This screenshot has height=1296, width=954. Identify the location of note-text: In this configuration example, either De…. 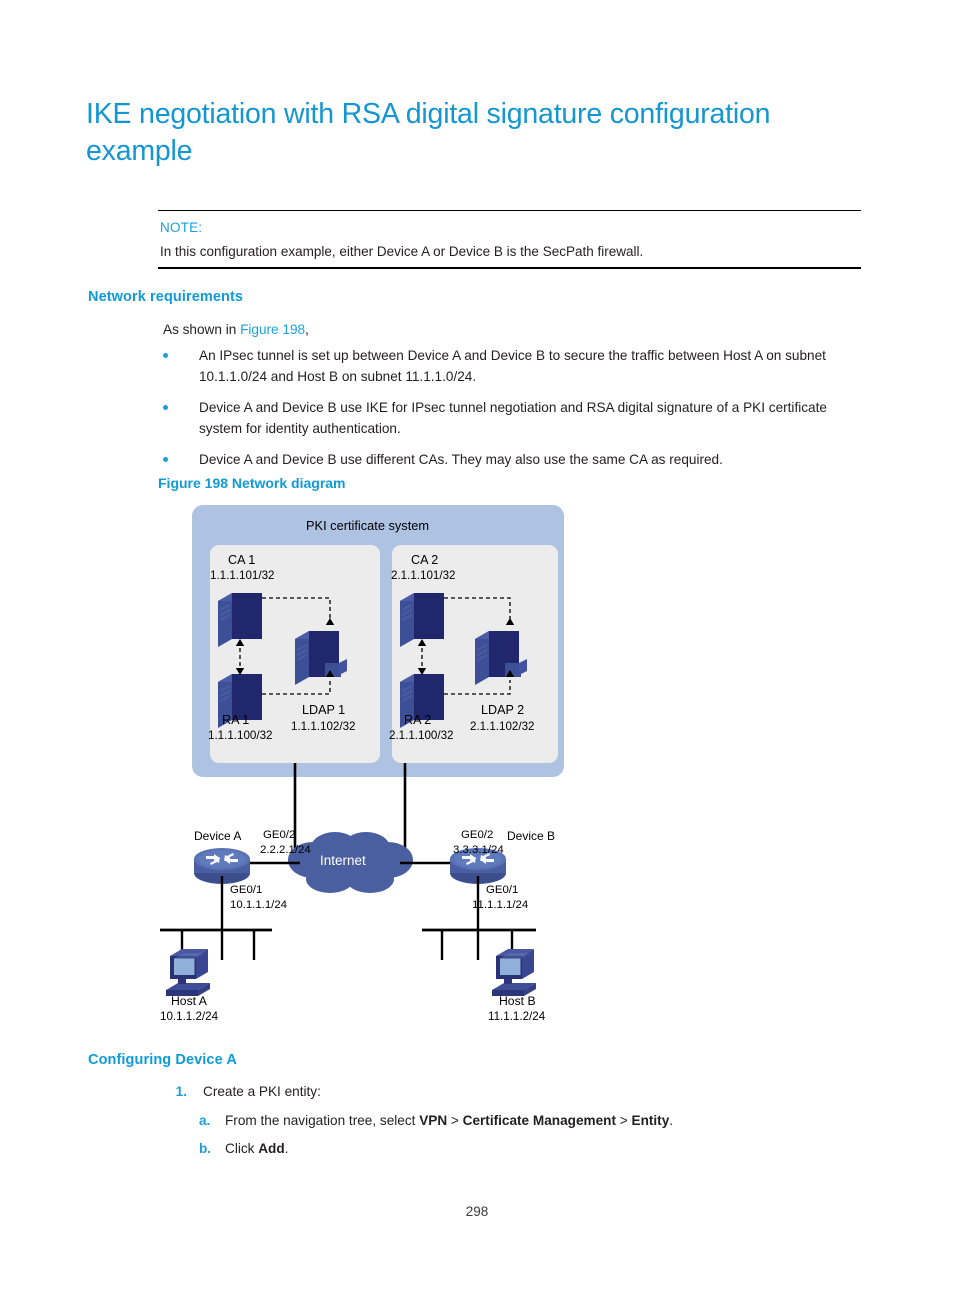
(402, 252).